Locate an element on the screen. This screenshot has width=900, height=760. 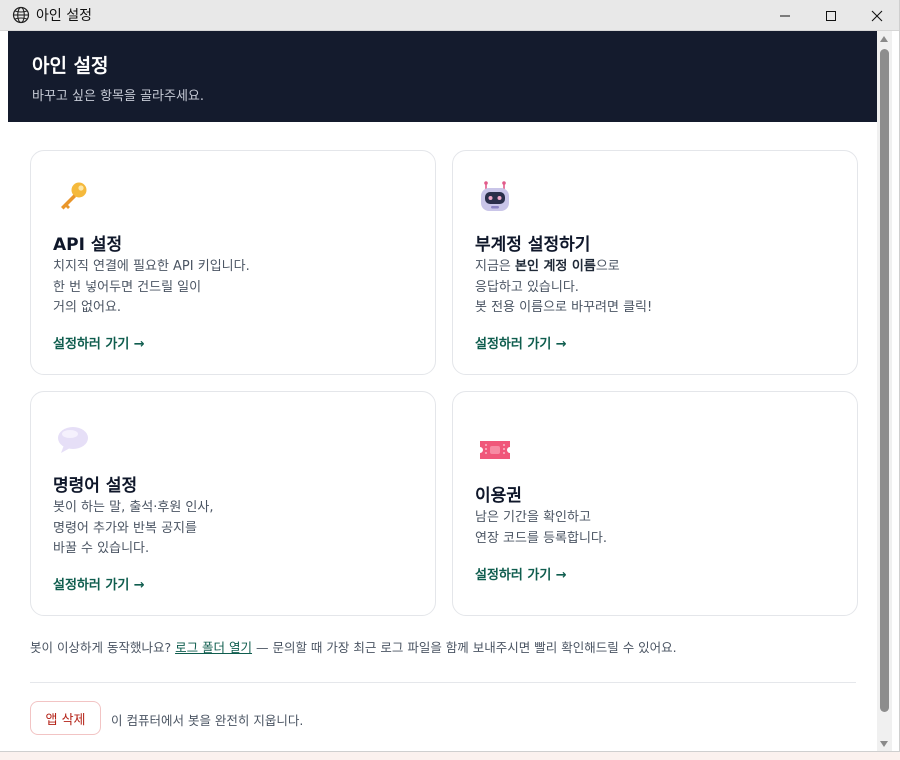
card-subscription-pass: 이용권 남은 기간을 확인하고 연장 코드를 등록합니다. 설정하러 가기 → is located at coordinates (655, 503).